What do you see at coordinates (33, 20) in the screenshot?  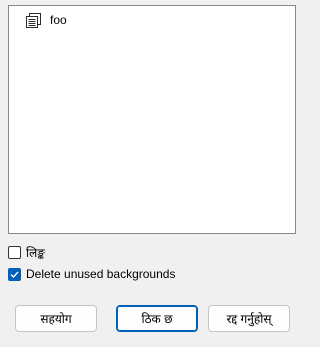 I see `document-list-icon` at bounding box center [33, 20].